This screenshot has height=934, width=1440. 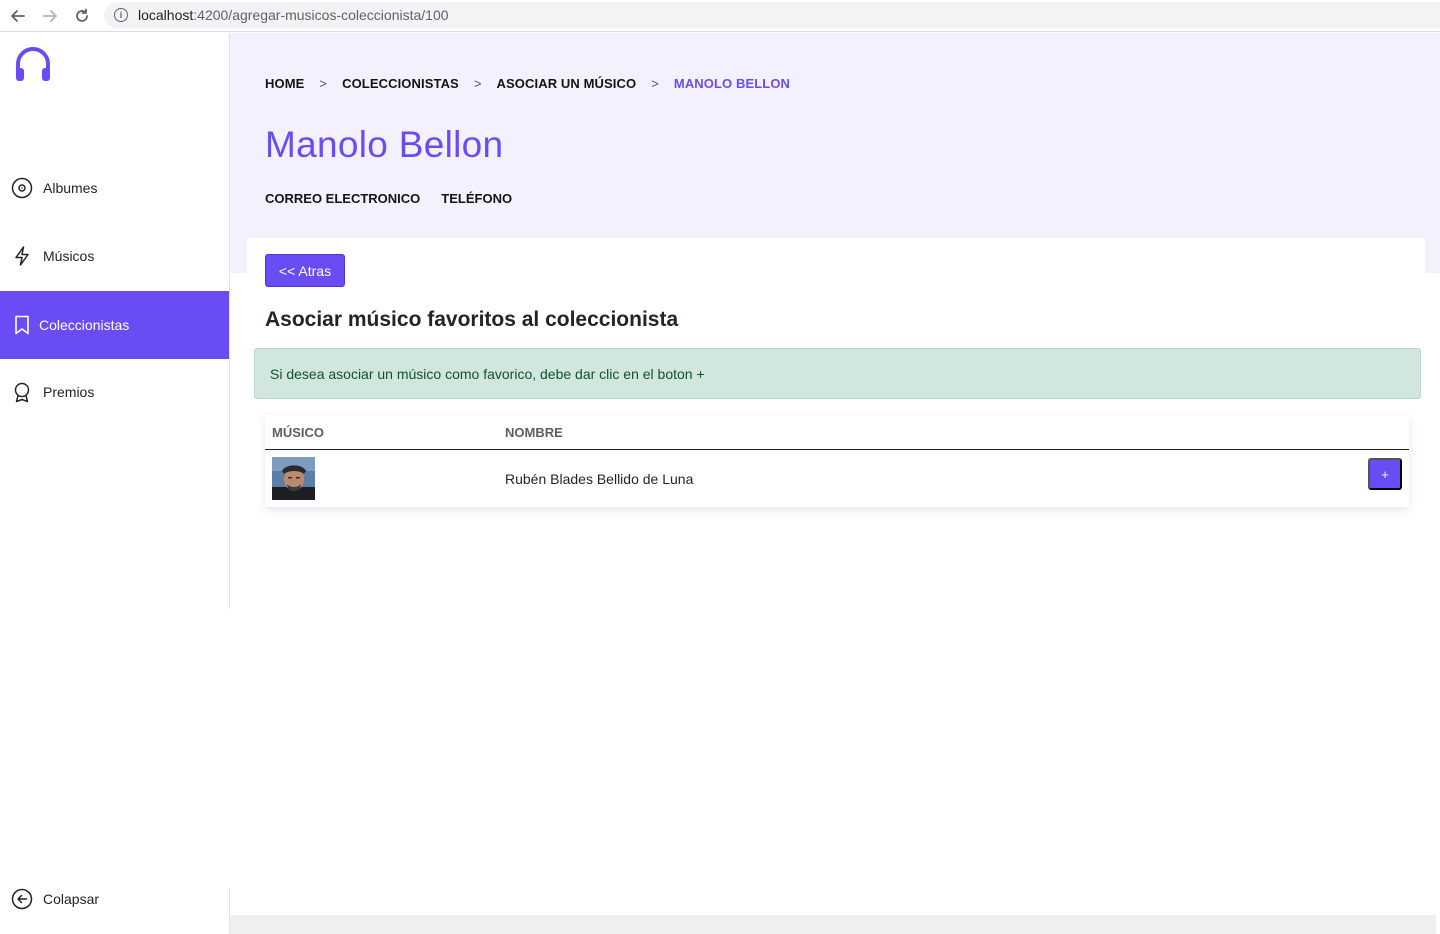 I want to click on add-favorite-button: +, so click(x=1385, y=474).